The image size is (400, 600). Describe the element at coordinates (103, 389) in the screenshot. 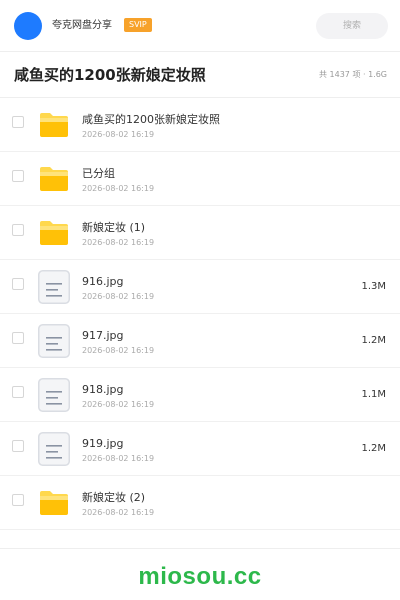

I see `file-name: 918.jpg` at that location.